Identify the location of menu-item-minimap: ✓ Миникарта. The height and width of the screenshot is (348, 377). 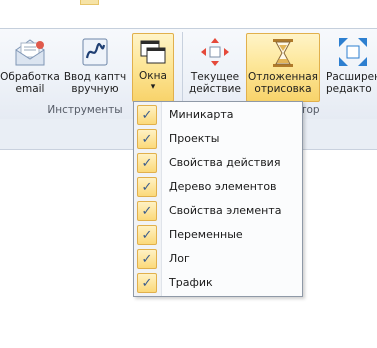
(218, 115).